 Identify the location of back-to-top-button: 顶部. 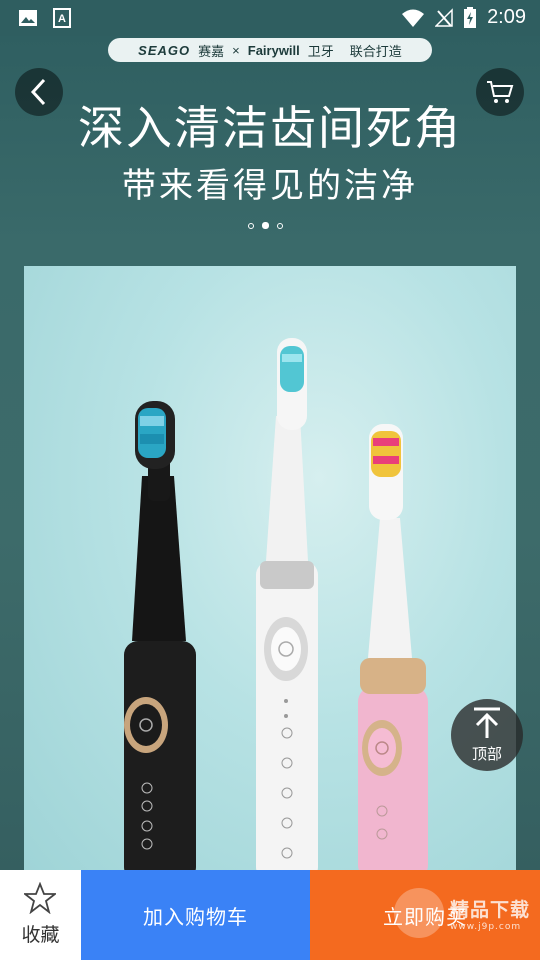
(487, 735).